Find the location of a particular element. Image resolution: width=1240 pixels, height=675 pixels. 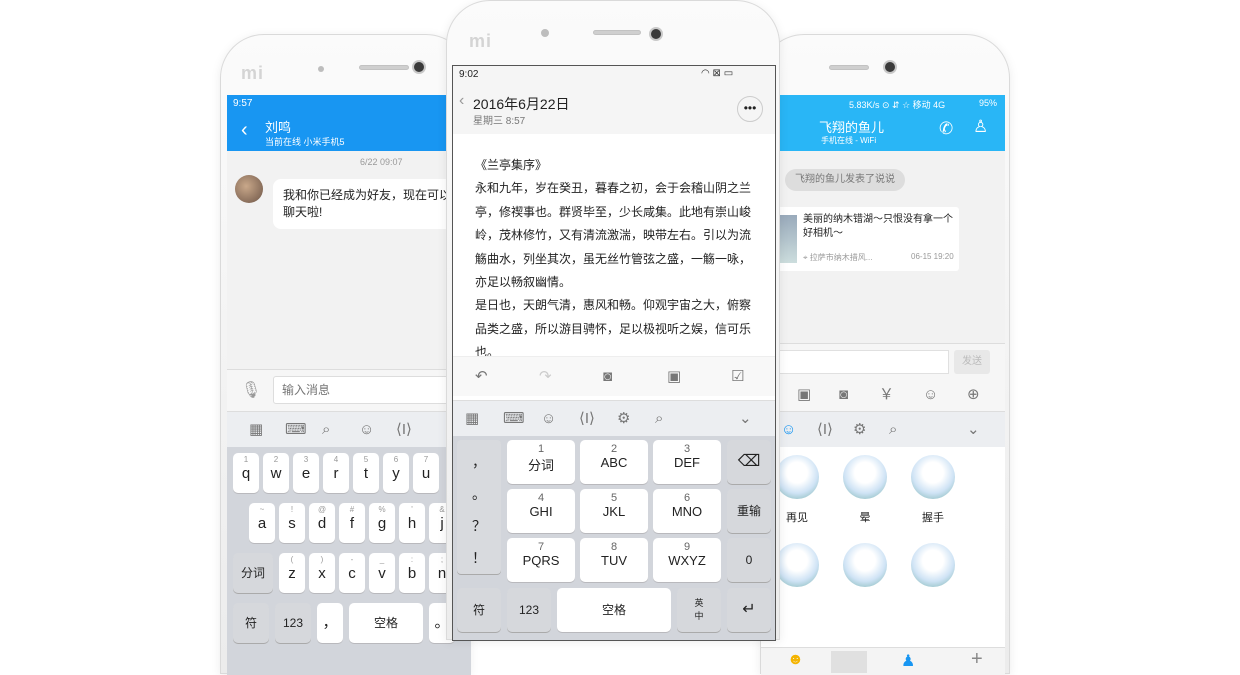

smile-icon: ☻ is located at coordinates (795, 660).